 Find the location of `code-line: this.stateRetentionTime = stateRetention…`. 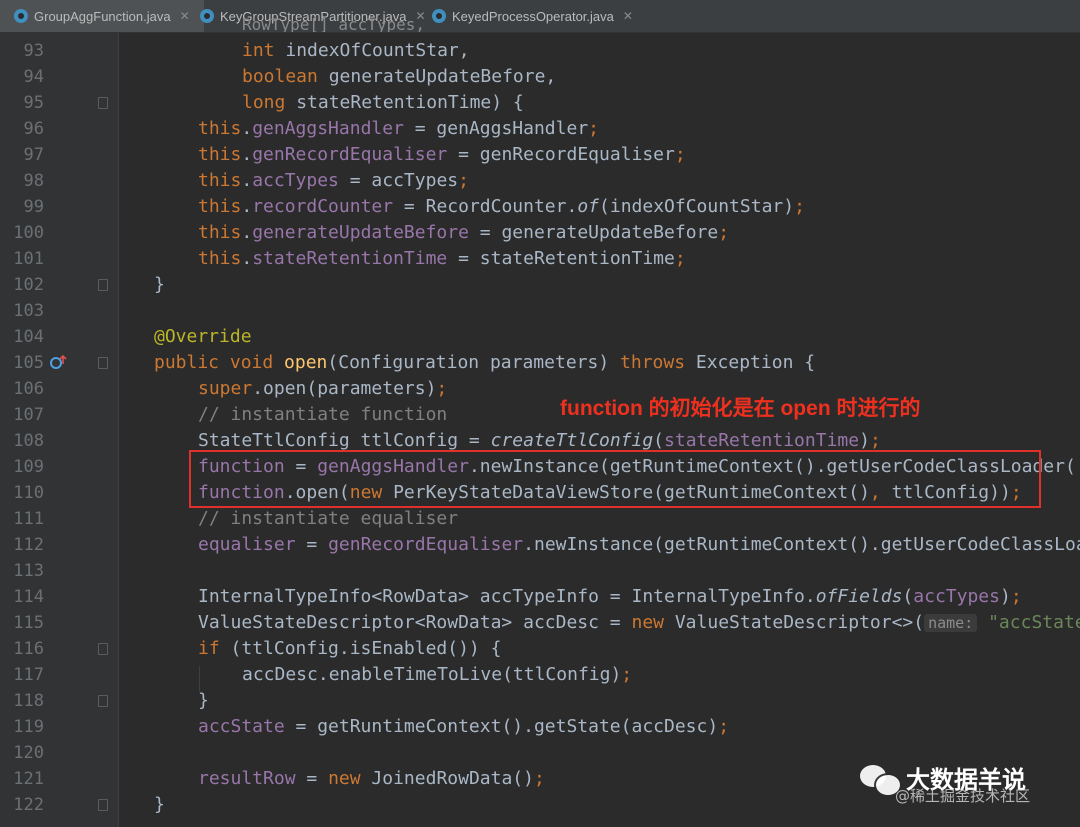

code-line: this.stateRetentionTime = stateRetention… is located at coordinates (442, 259).